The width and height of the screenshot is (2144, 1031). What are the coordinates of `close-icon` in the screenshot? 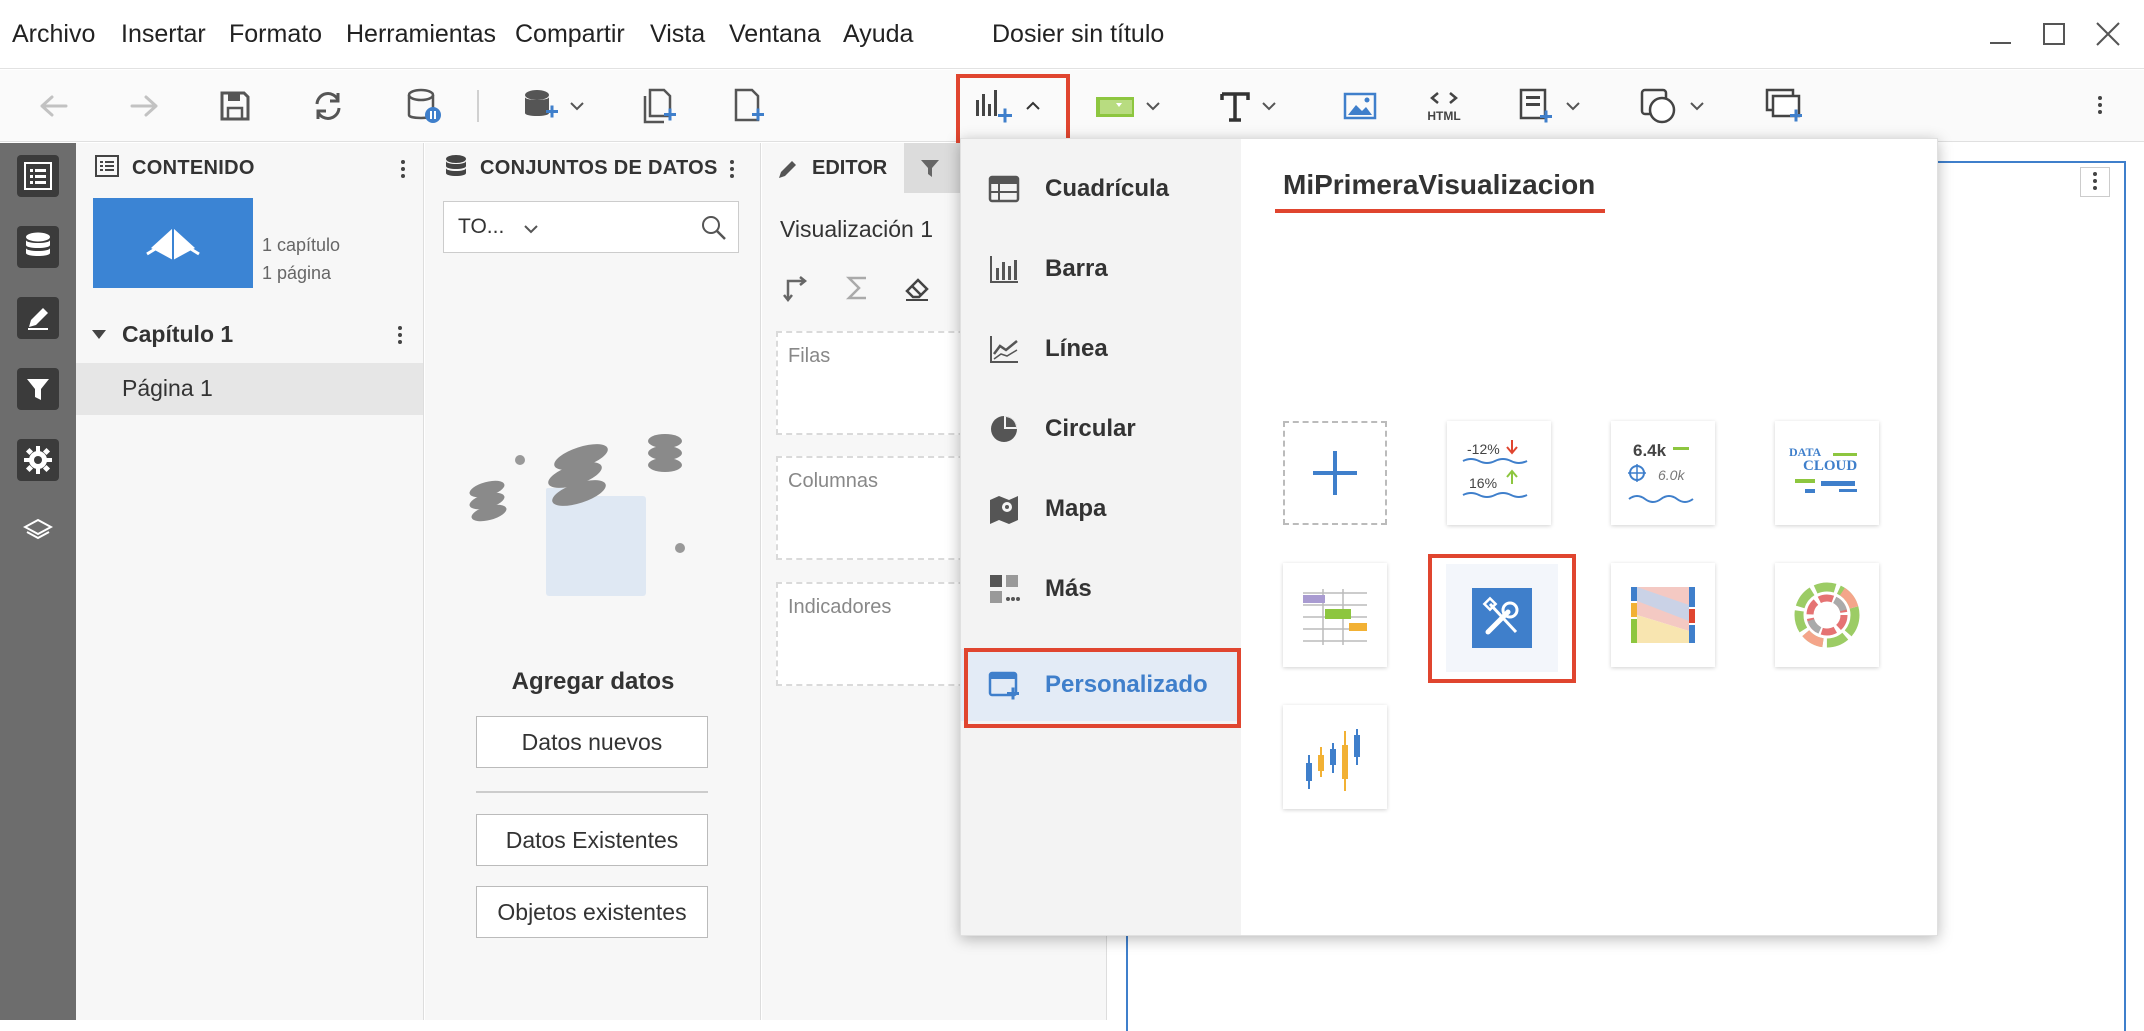 It's located at (2108, 34).